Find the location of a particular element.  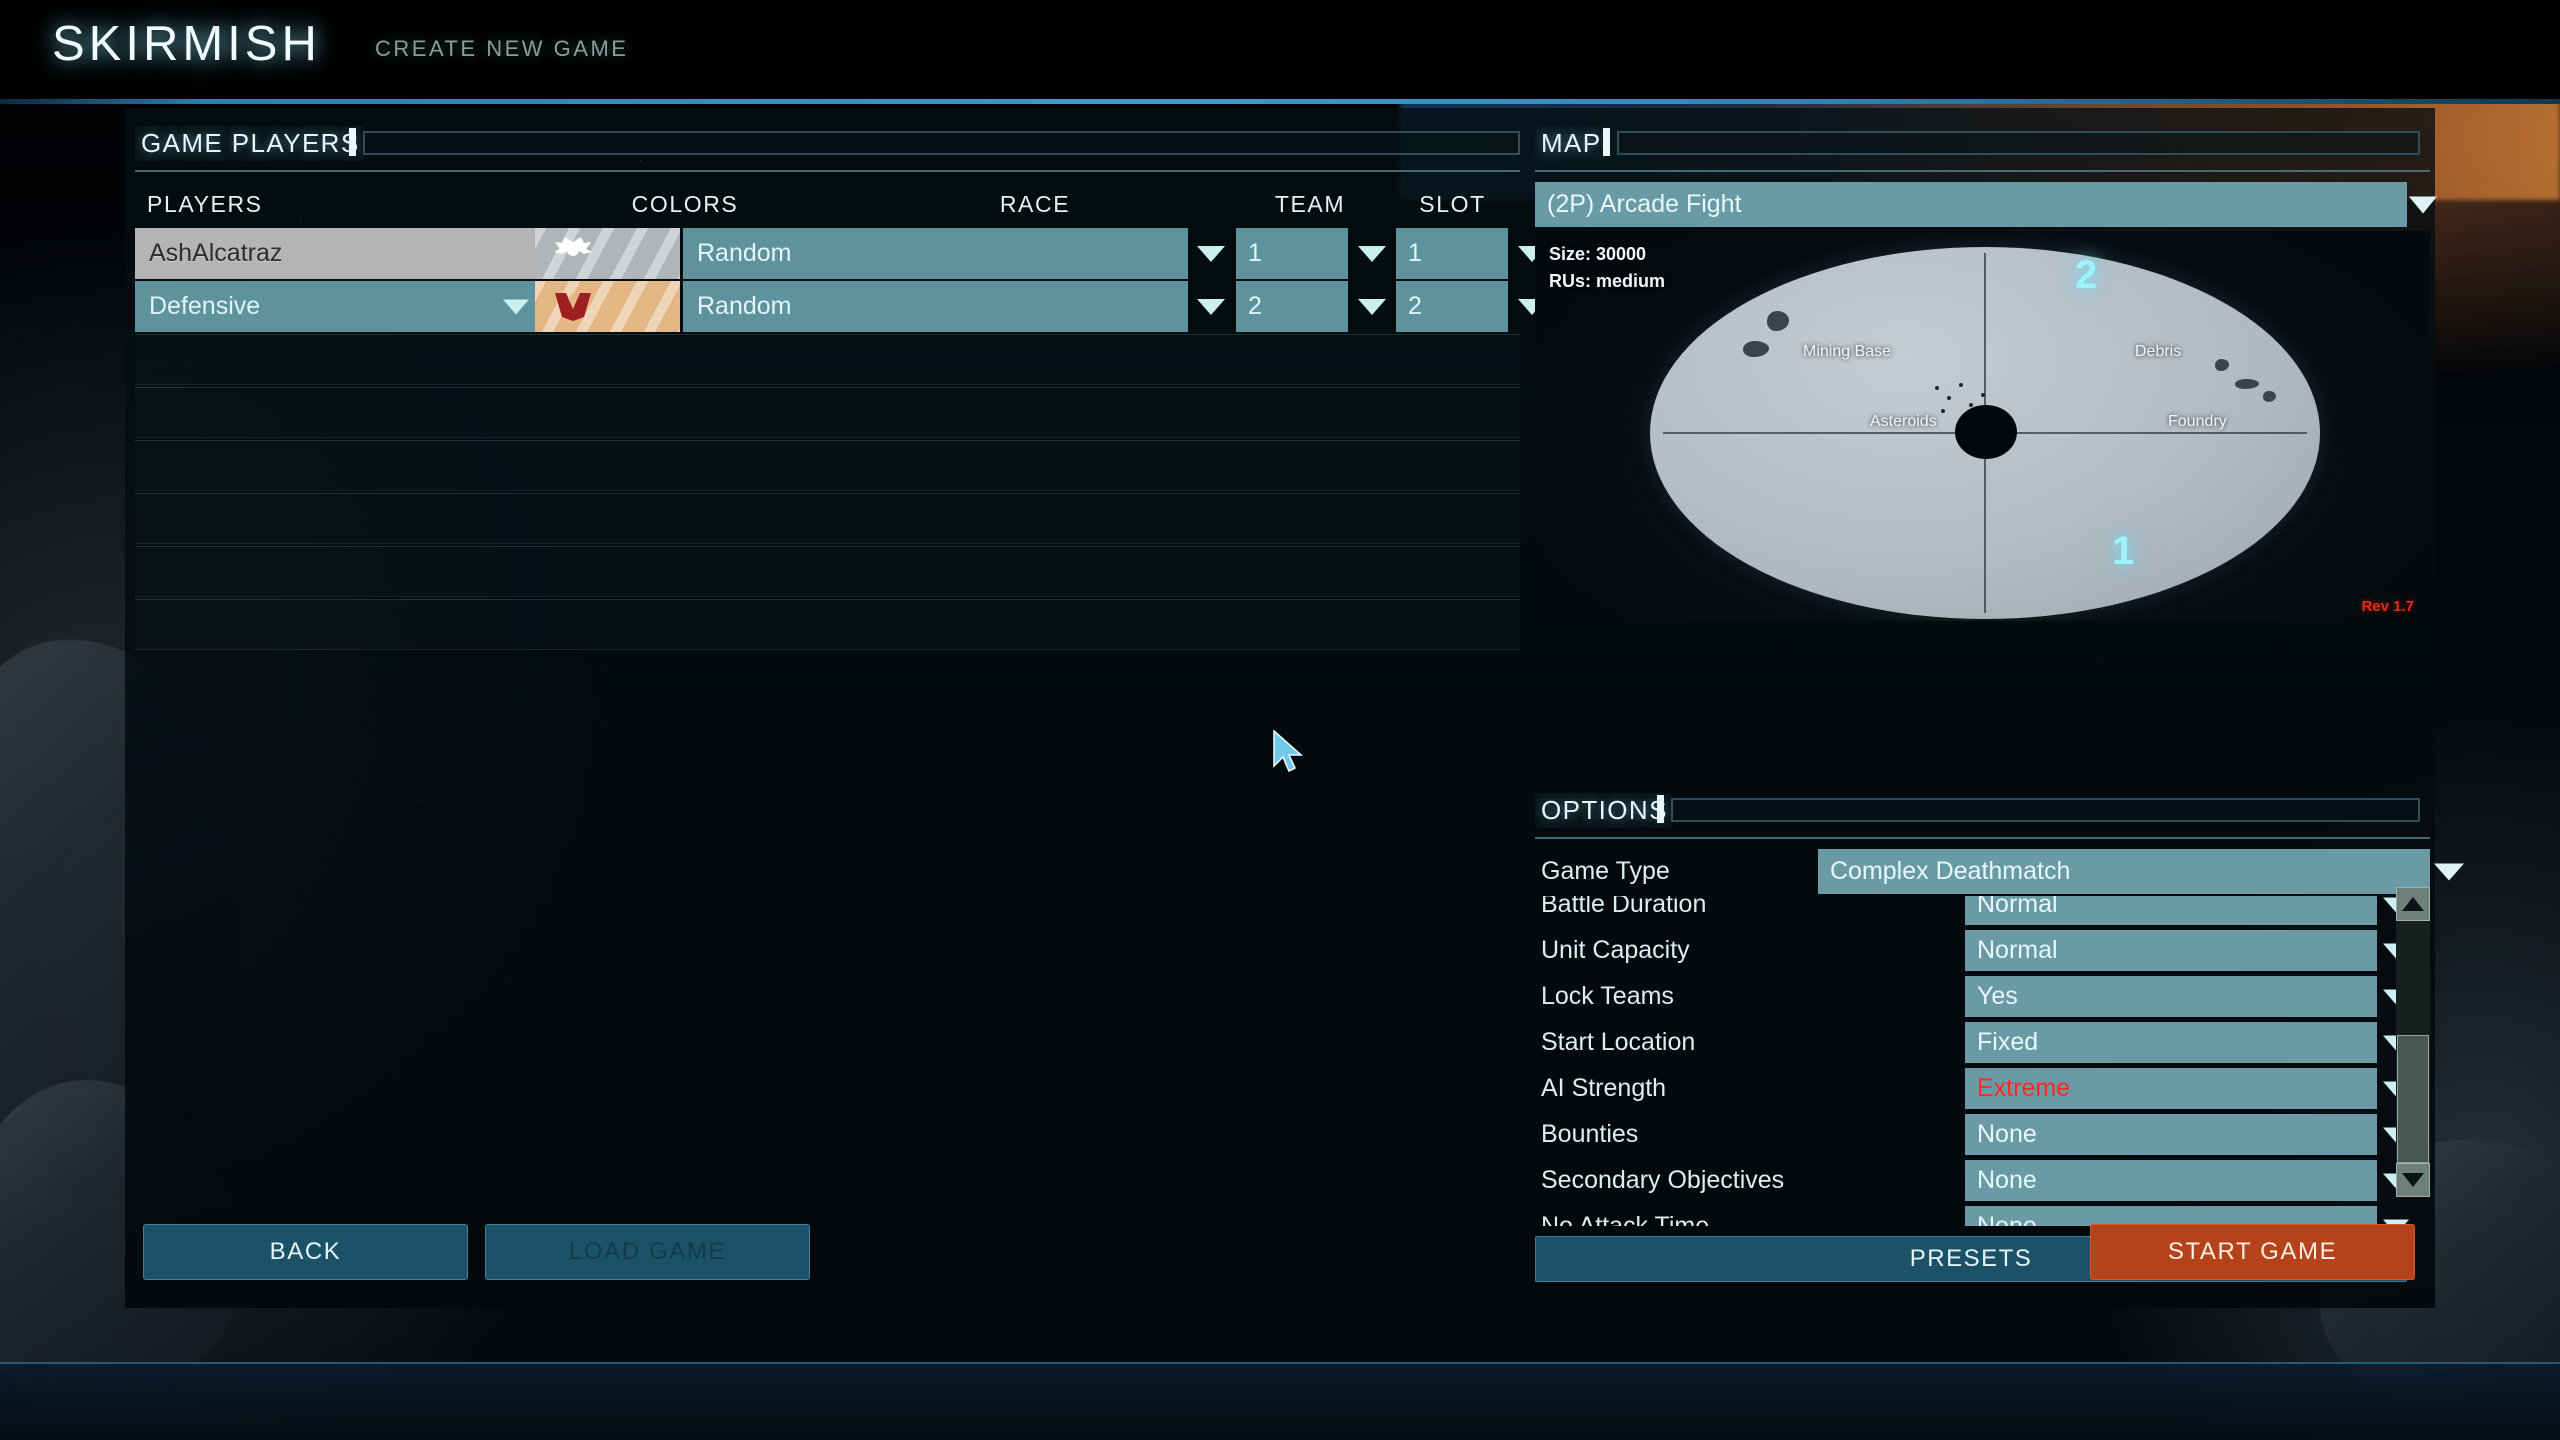

start-game-button: START GAME is located at coordinates (2252, 1252).